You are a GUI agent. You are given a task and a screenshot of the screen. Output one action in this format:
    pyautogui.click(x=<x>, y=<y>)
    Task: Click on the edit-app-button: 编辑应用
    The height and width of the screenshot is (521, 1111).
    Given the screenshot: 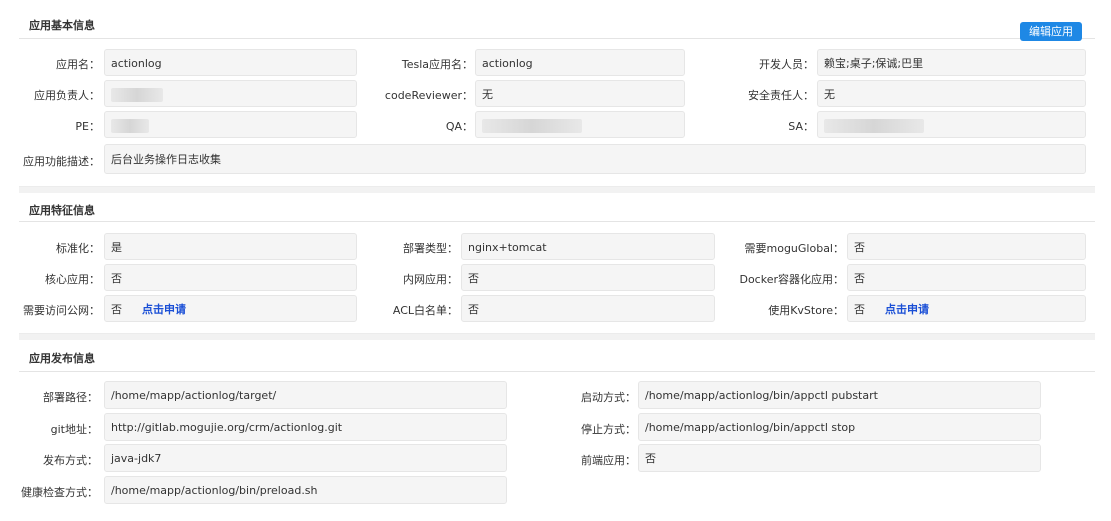 What is the action you would take?
    pyautogui.click(x=1051, y=31)
    